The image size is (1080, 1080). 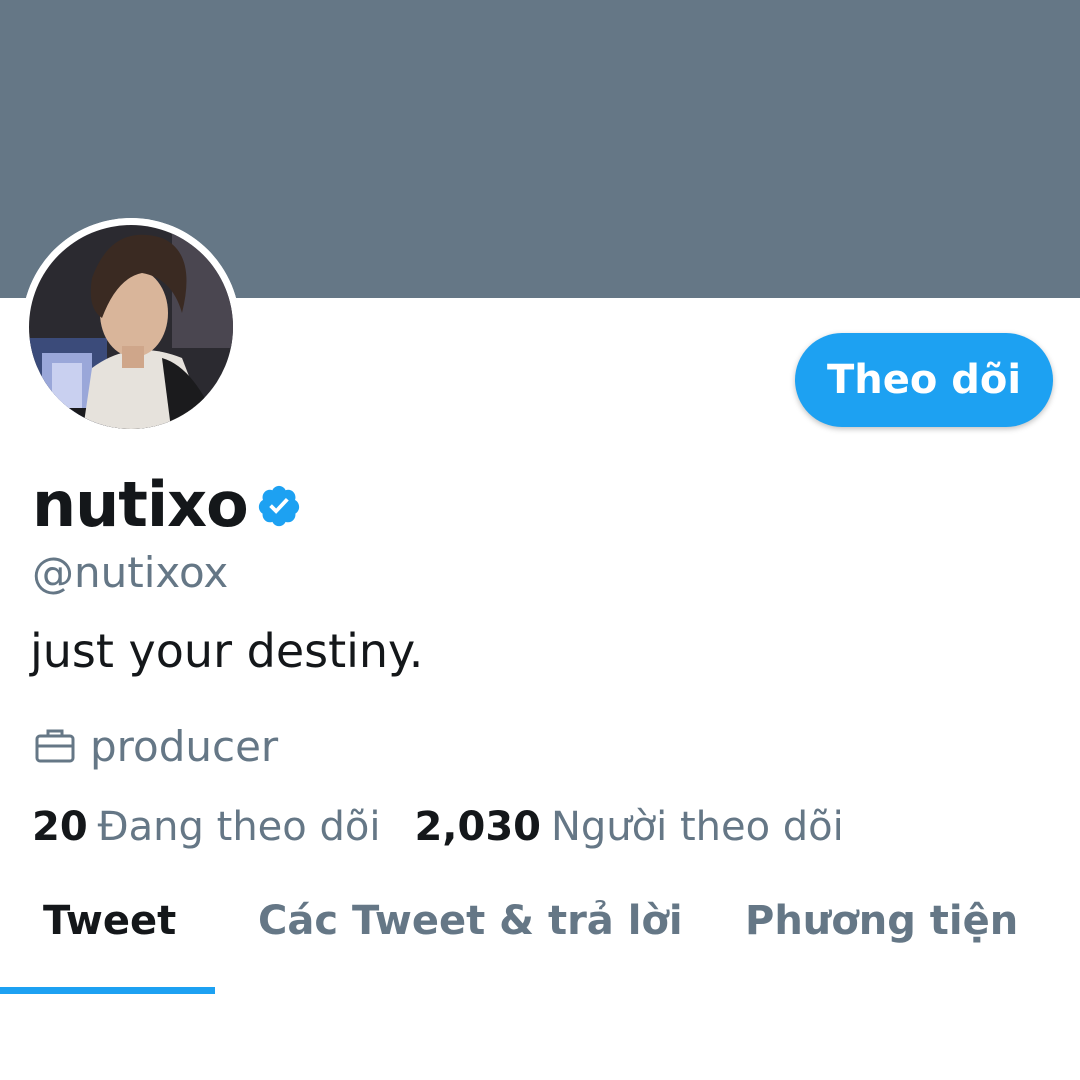 I want to click on job-label: producer, so click(x=184, y=746).